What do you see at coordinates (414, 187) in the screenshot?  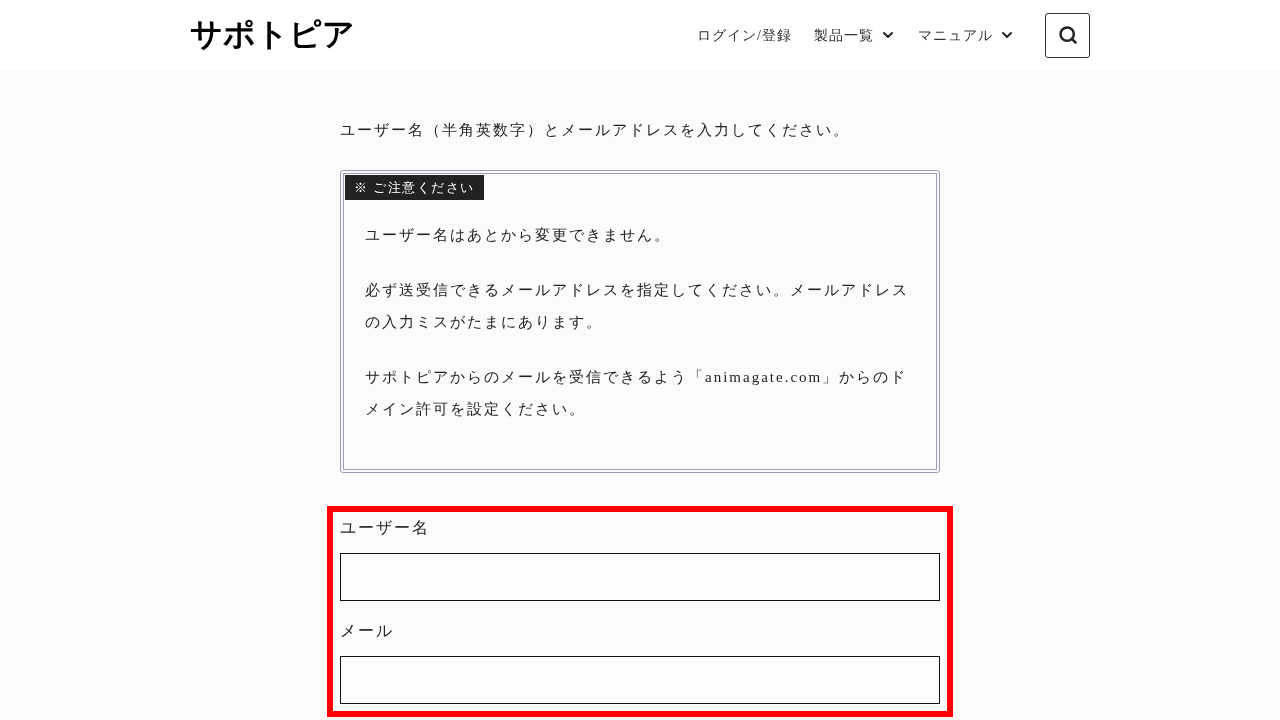 I see `notice-label: ※ ご注意ください` at bounding box center [414, 187].